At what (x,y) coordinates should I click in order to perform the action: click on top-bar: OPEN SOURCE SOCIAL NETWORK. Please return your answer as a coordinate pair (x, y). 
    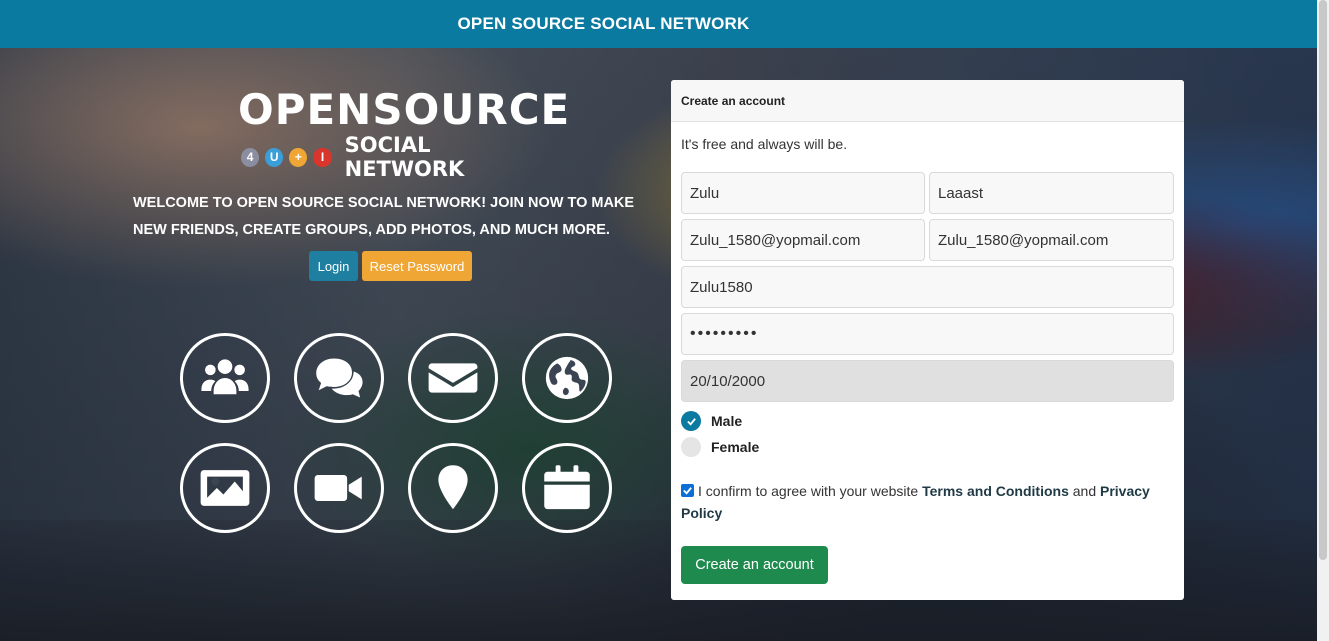
    Looking at the image, I should click on (658, 24).